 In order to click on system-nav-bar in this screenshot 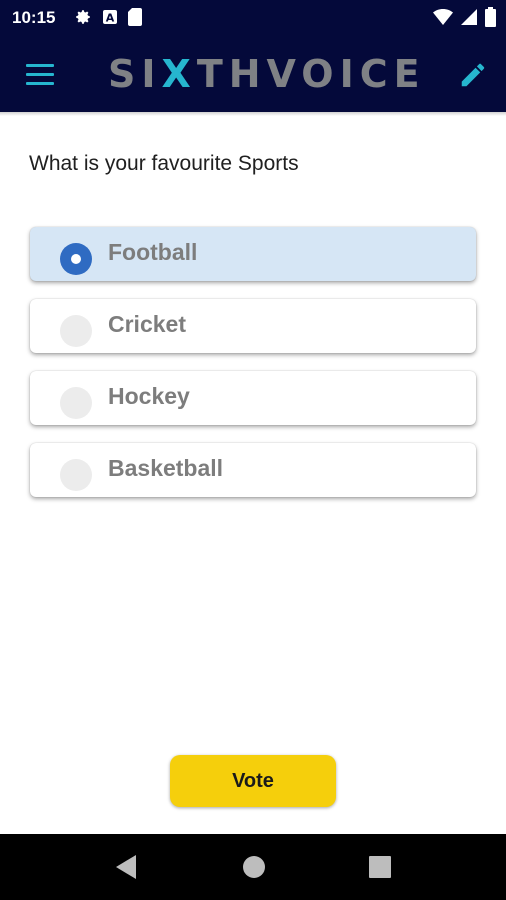, I will do `click(253, 867)`.